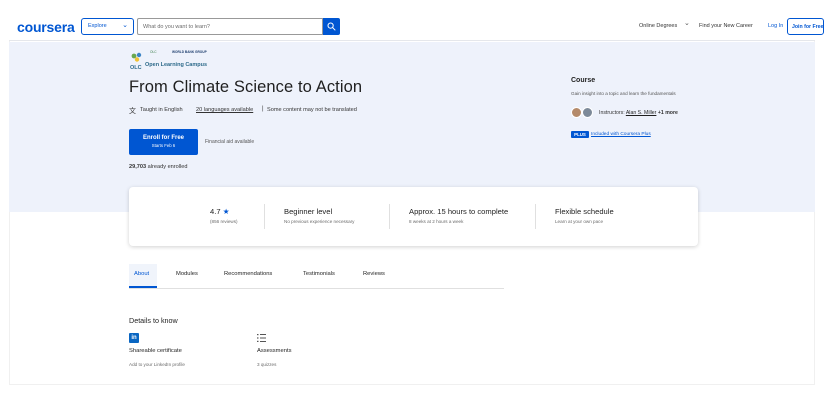 The height and width of the screenshot is (410, 824). What do you see at coordinates (579, 221) in the screenshot?
I see `schedule-sub: Learn at your own pace` at bounding box center [579, 221].